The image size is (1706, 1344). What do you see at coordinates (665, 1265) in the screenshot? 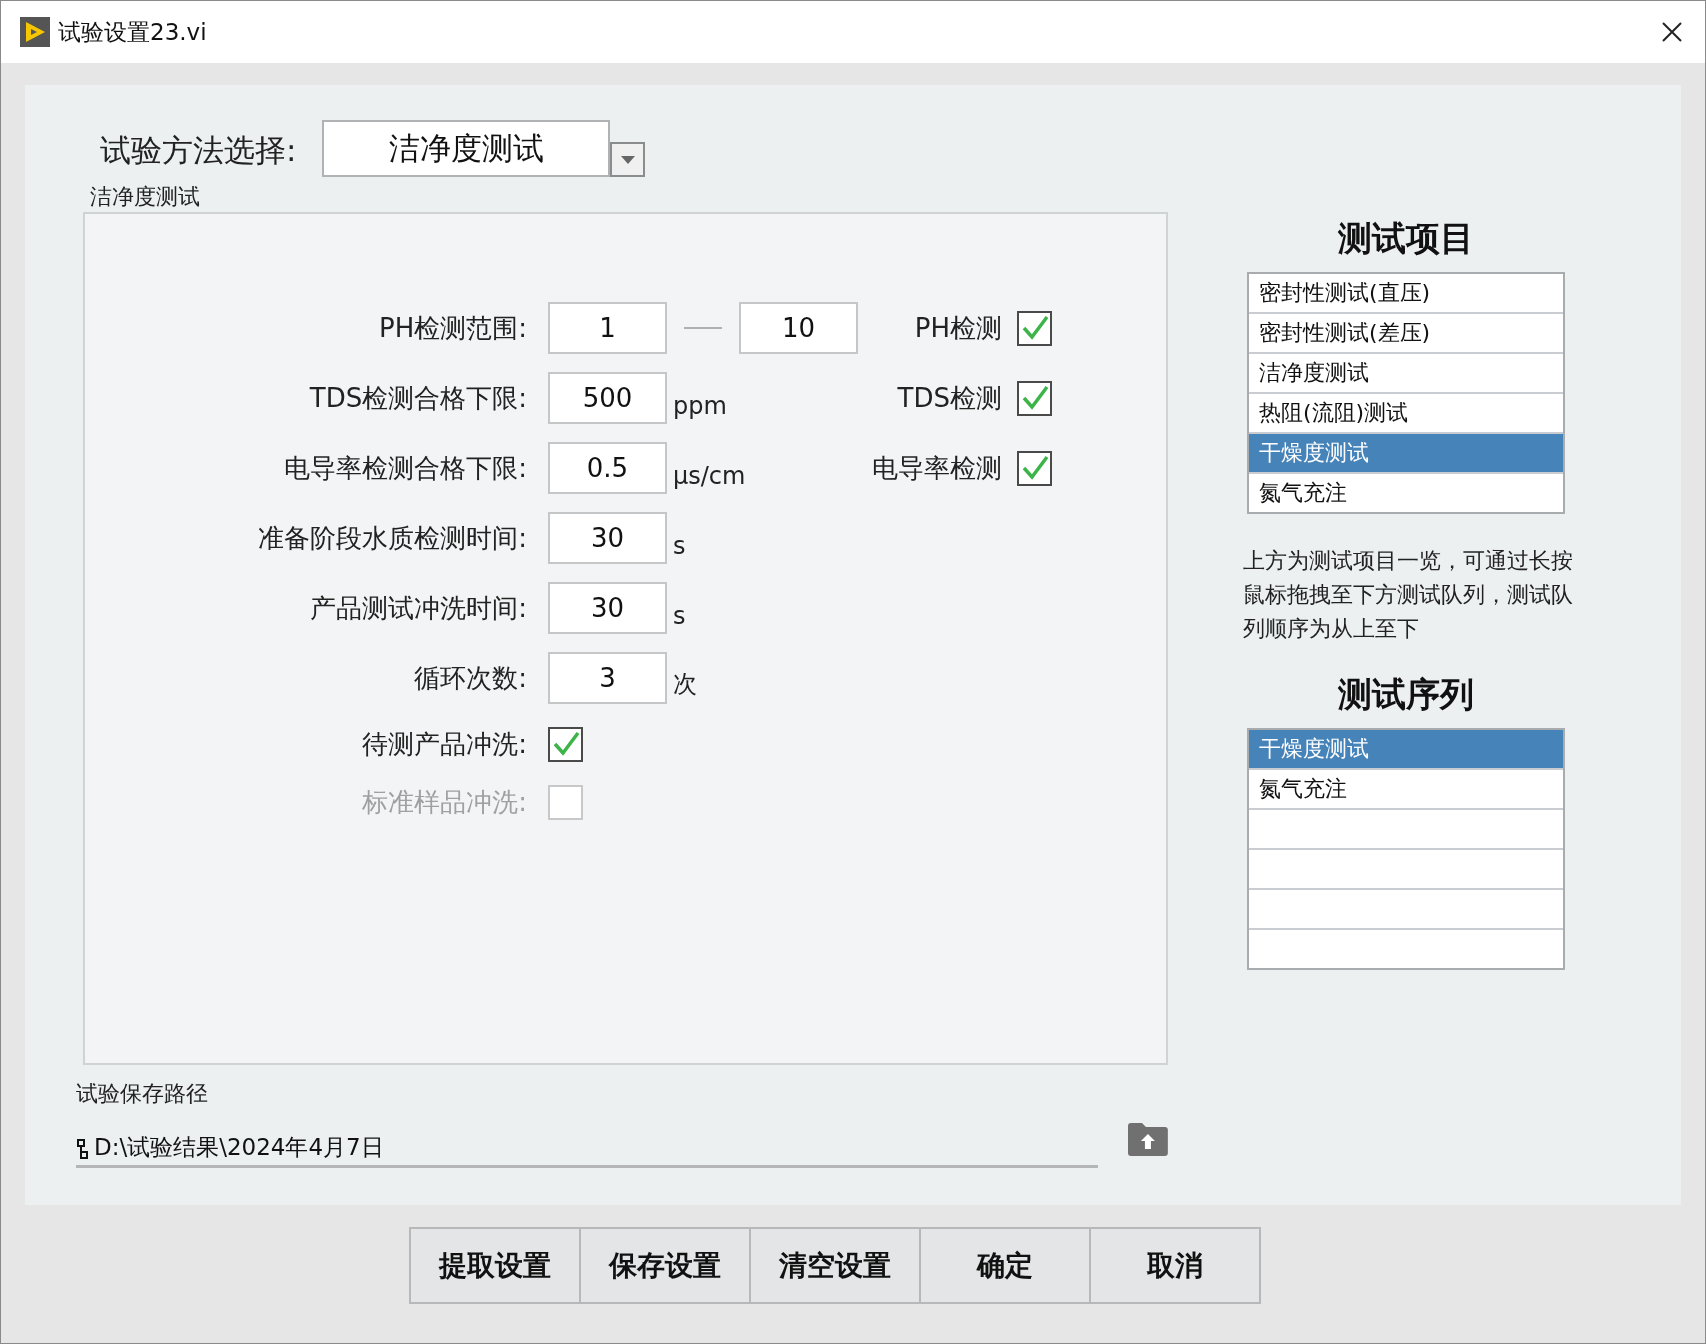
I see `action-button: 保存设置` at bounding box center [665, 1265].